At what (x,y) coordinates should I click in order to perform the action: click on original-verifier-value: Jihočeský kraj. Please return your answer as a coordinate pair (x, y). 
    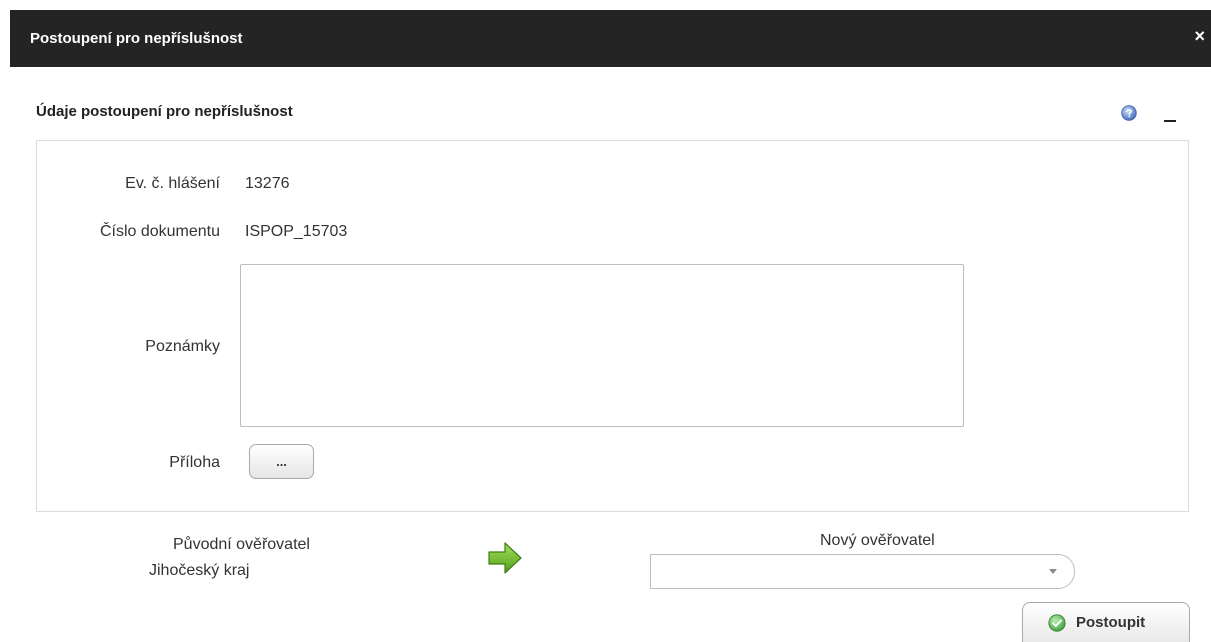
    Looking at the image, I should click on (199, 570).